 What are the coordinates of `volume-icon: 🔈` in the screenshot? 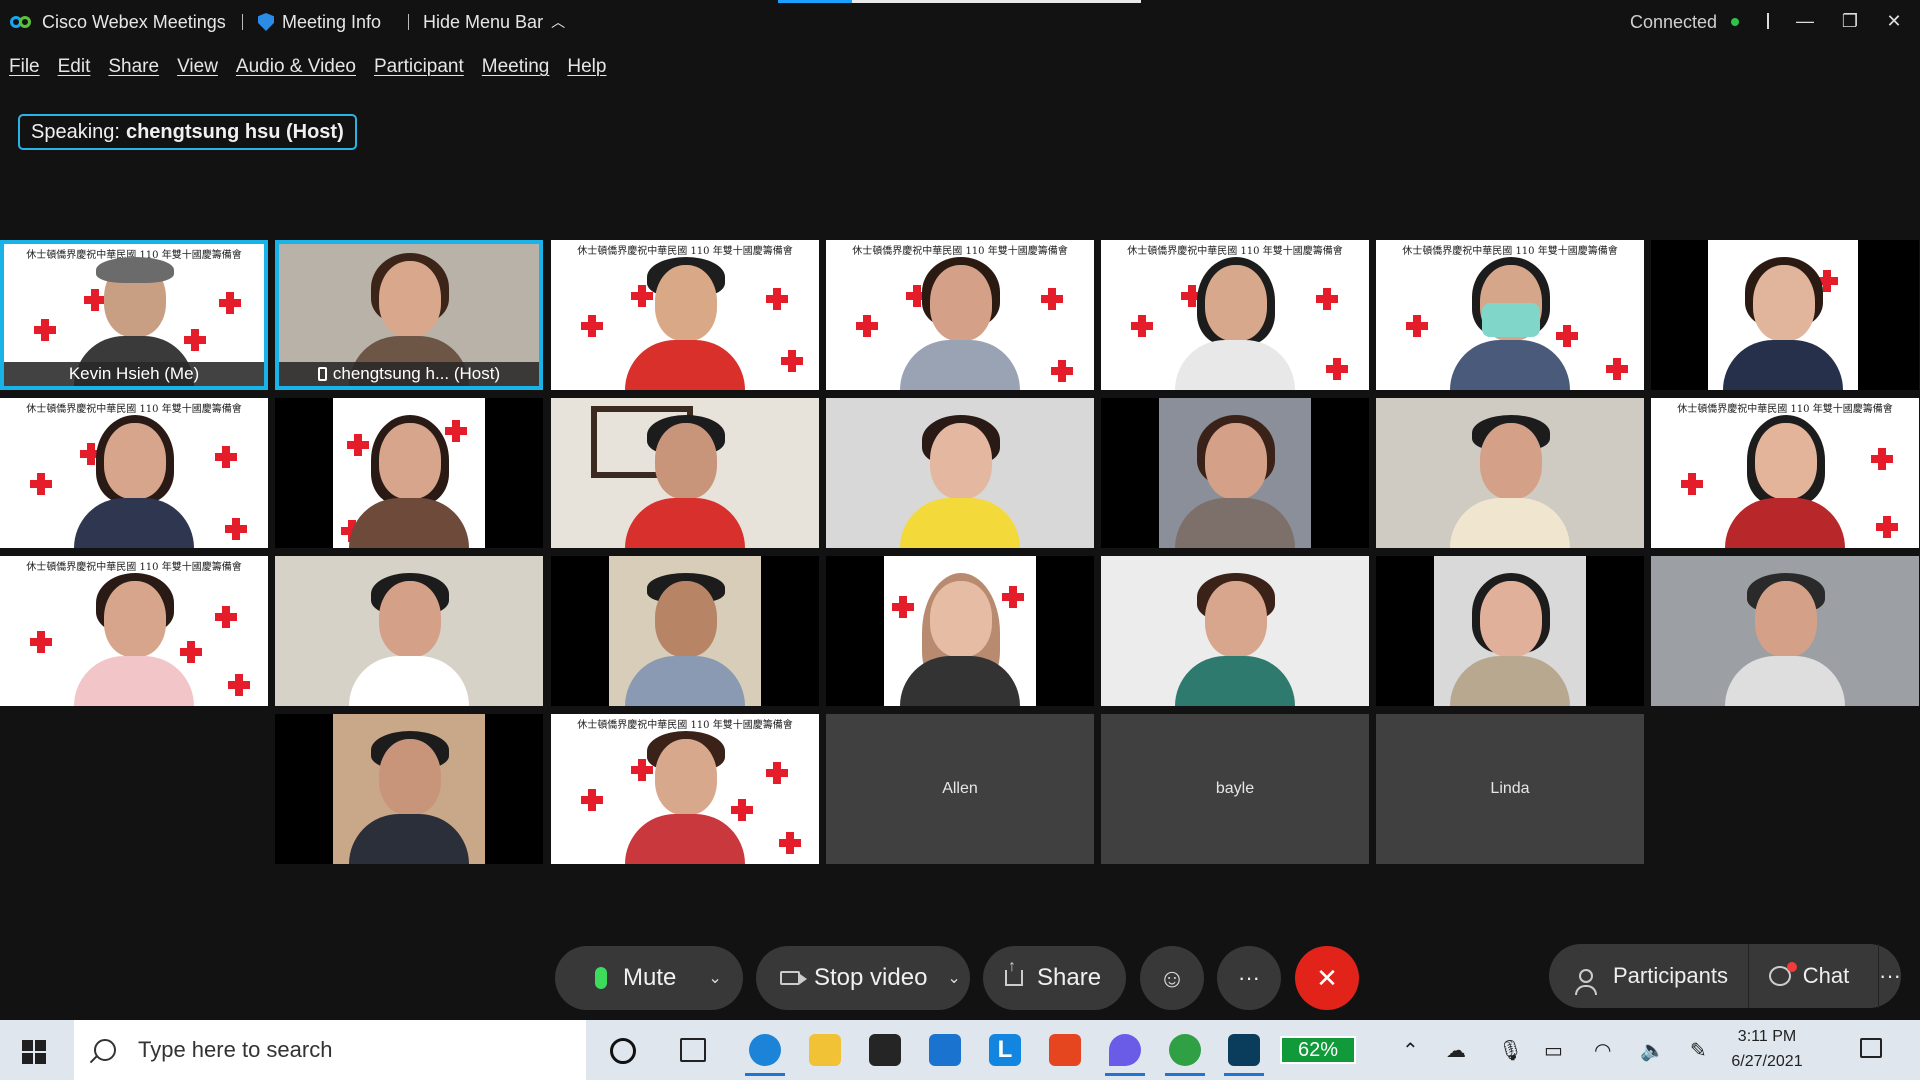 It's located at (1652, 1050).